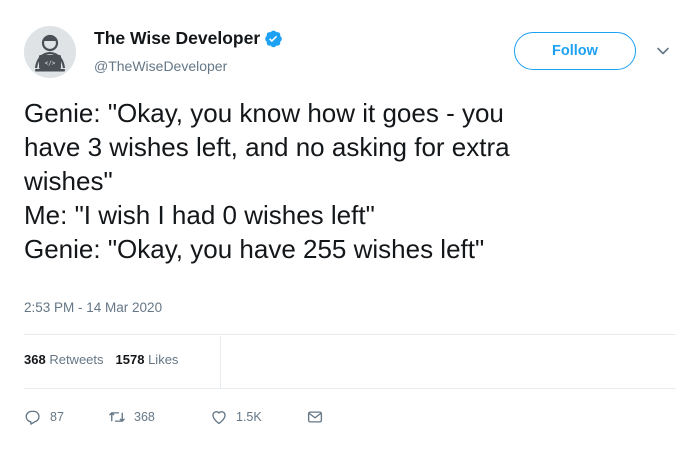 The image size is (700, 449). I want to click on likes-stat: 1578 Likes, so click(147, 359).